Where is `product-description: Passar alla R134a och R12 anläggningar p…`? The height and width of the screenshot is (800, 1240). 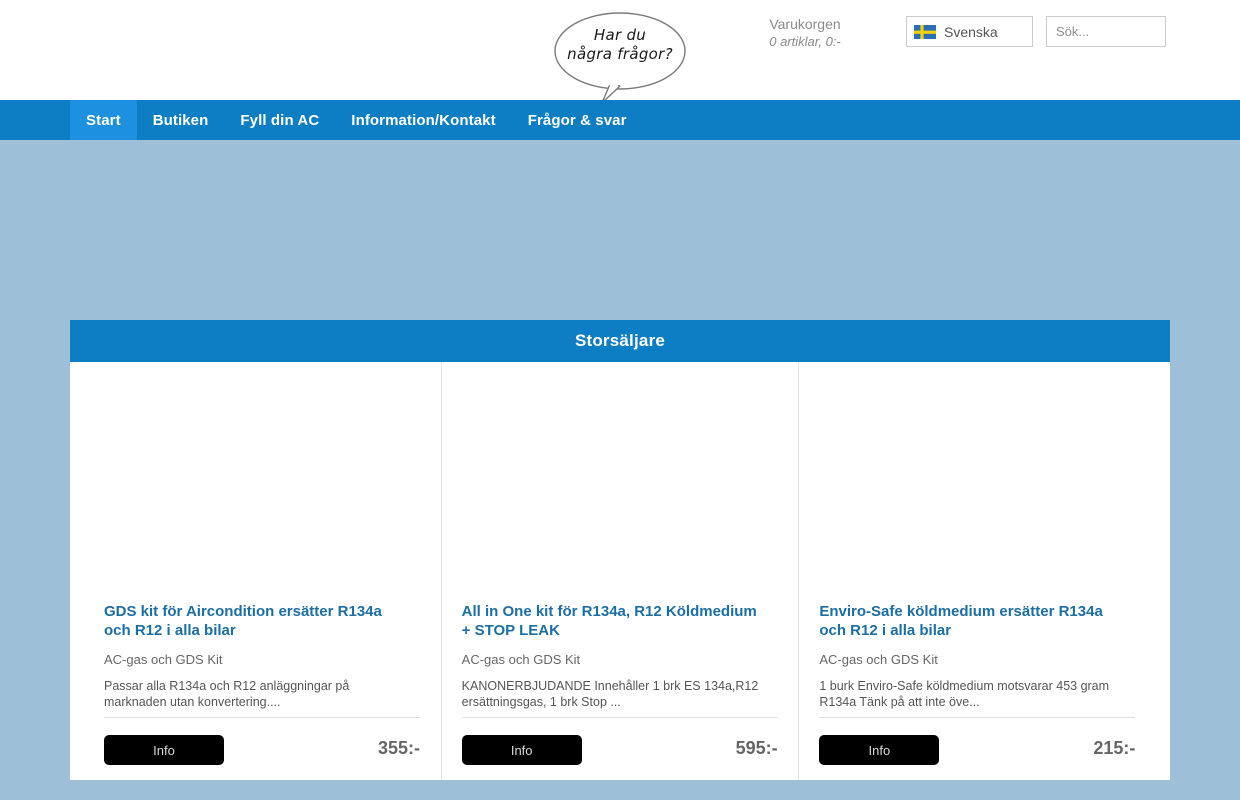
product-description: Passar alla R134a och R12 anläggningar p… is located at coordinates (227, 694).